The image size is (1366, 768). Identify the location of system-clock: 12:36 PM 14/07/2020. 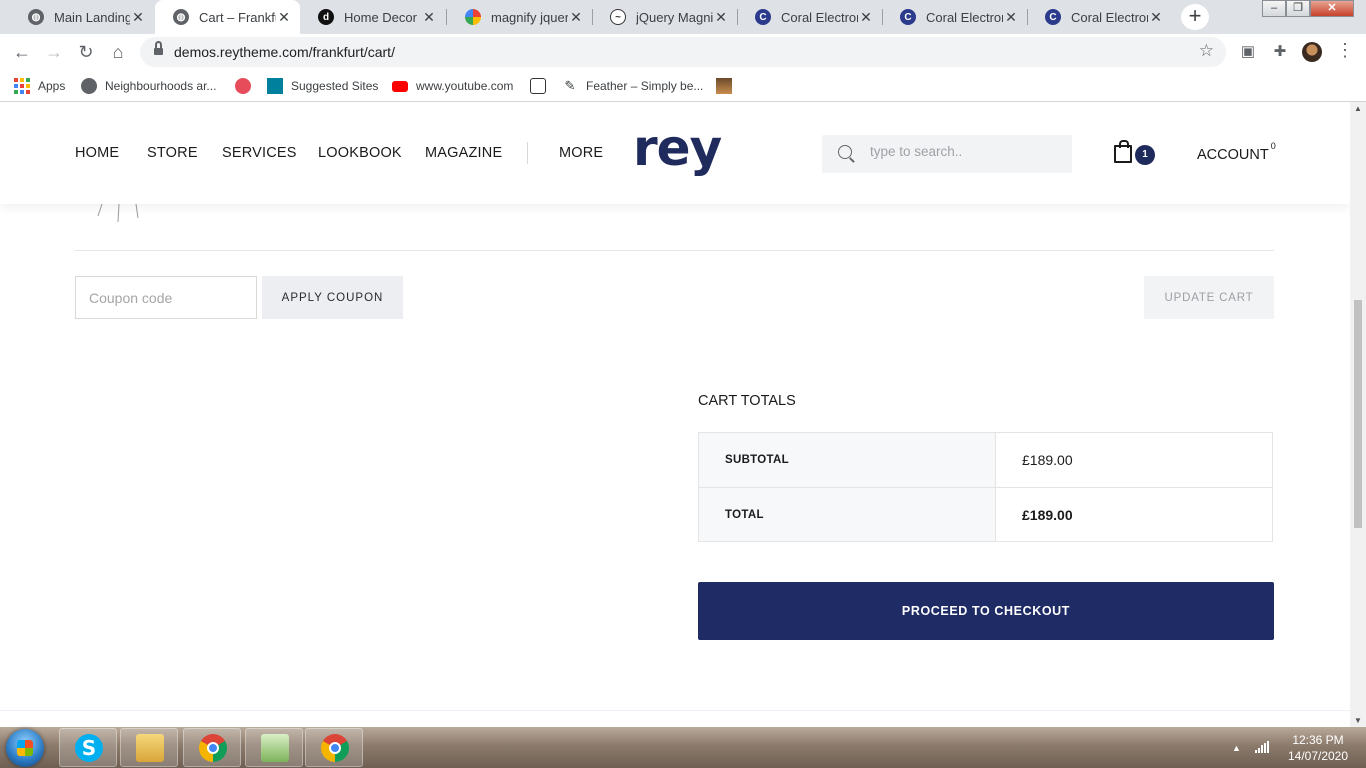
(1318, 748).